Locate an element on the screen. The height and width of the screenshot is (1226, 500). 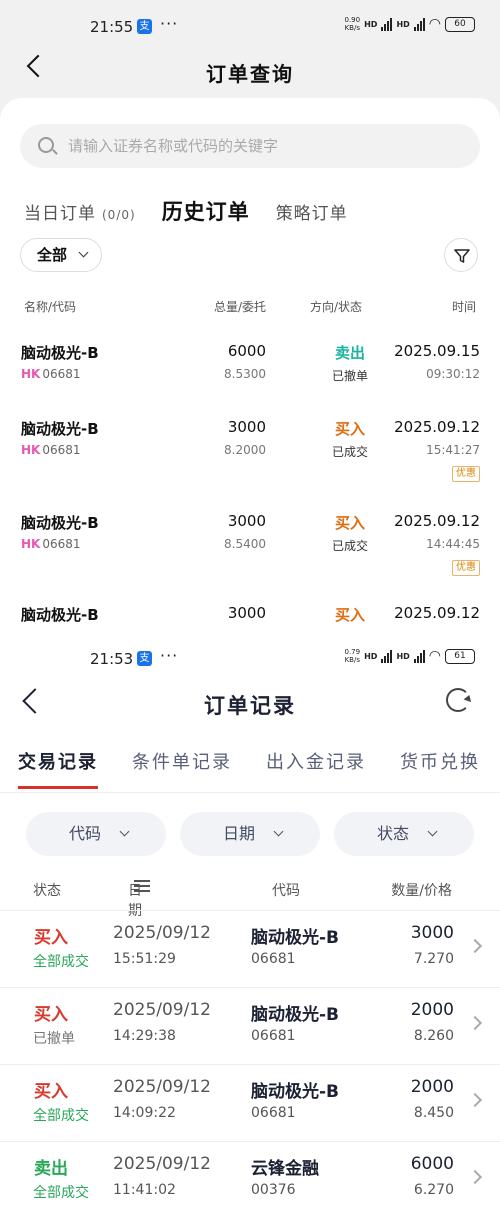
page-title: 订单查询 is located at coordinates (250, 74).